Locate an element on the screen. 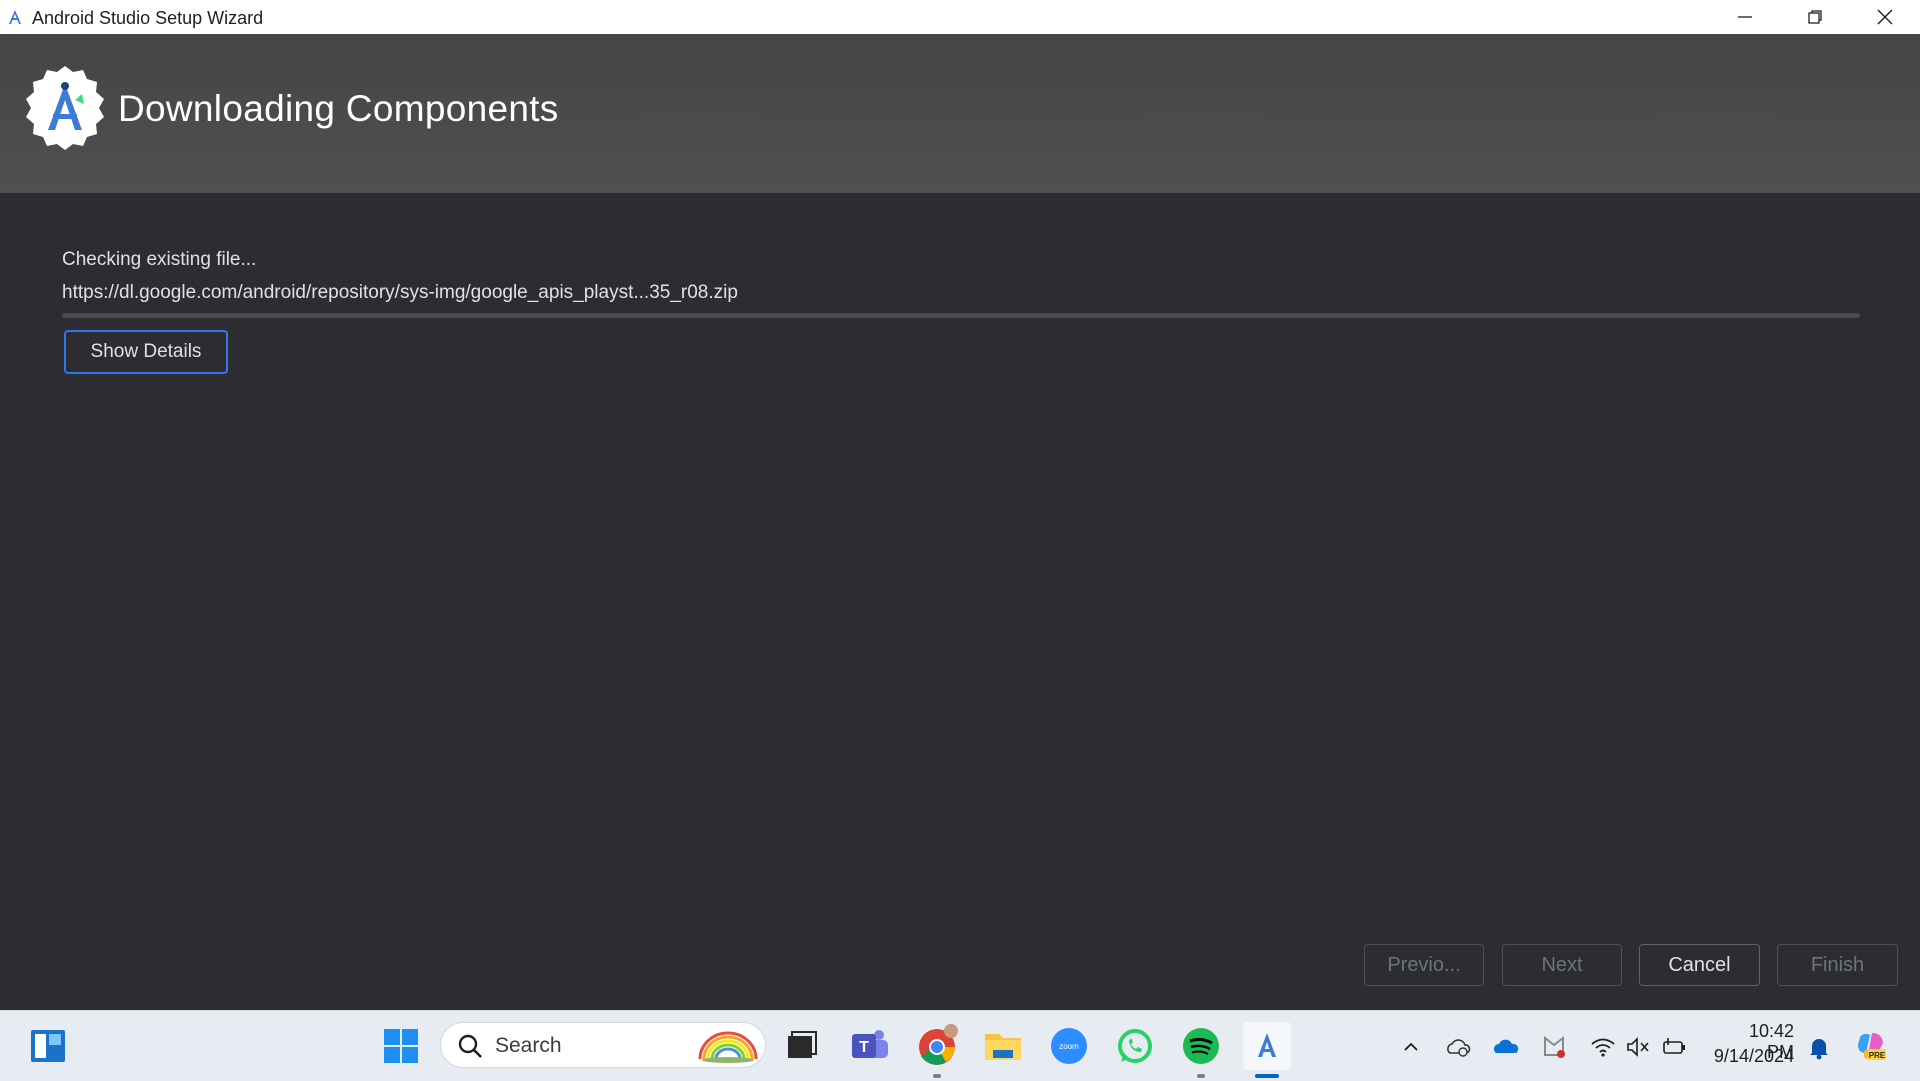  window-title-bar: Android Studio Setup Wizard is located at coordinates (960, 17).